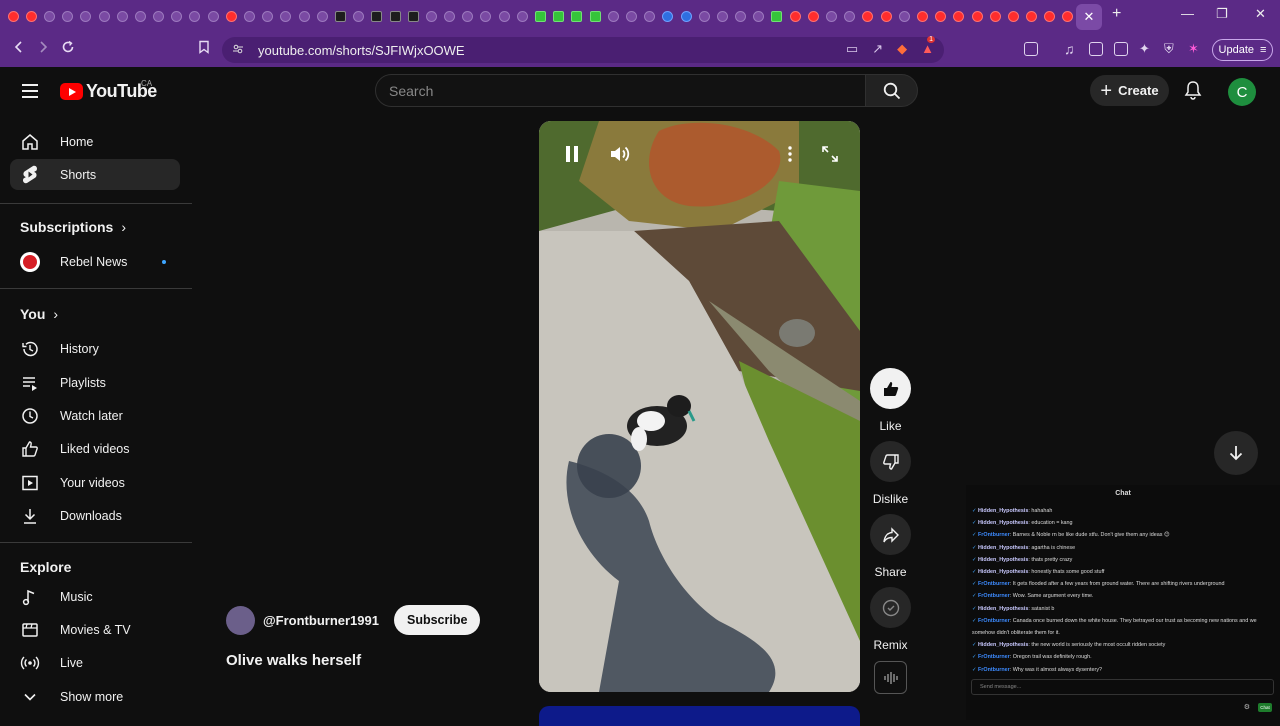 Image resolution: width=1280 pixels, height=726 pixels. I want to click on guide-menu-icon, so click(30, 93).